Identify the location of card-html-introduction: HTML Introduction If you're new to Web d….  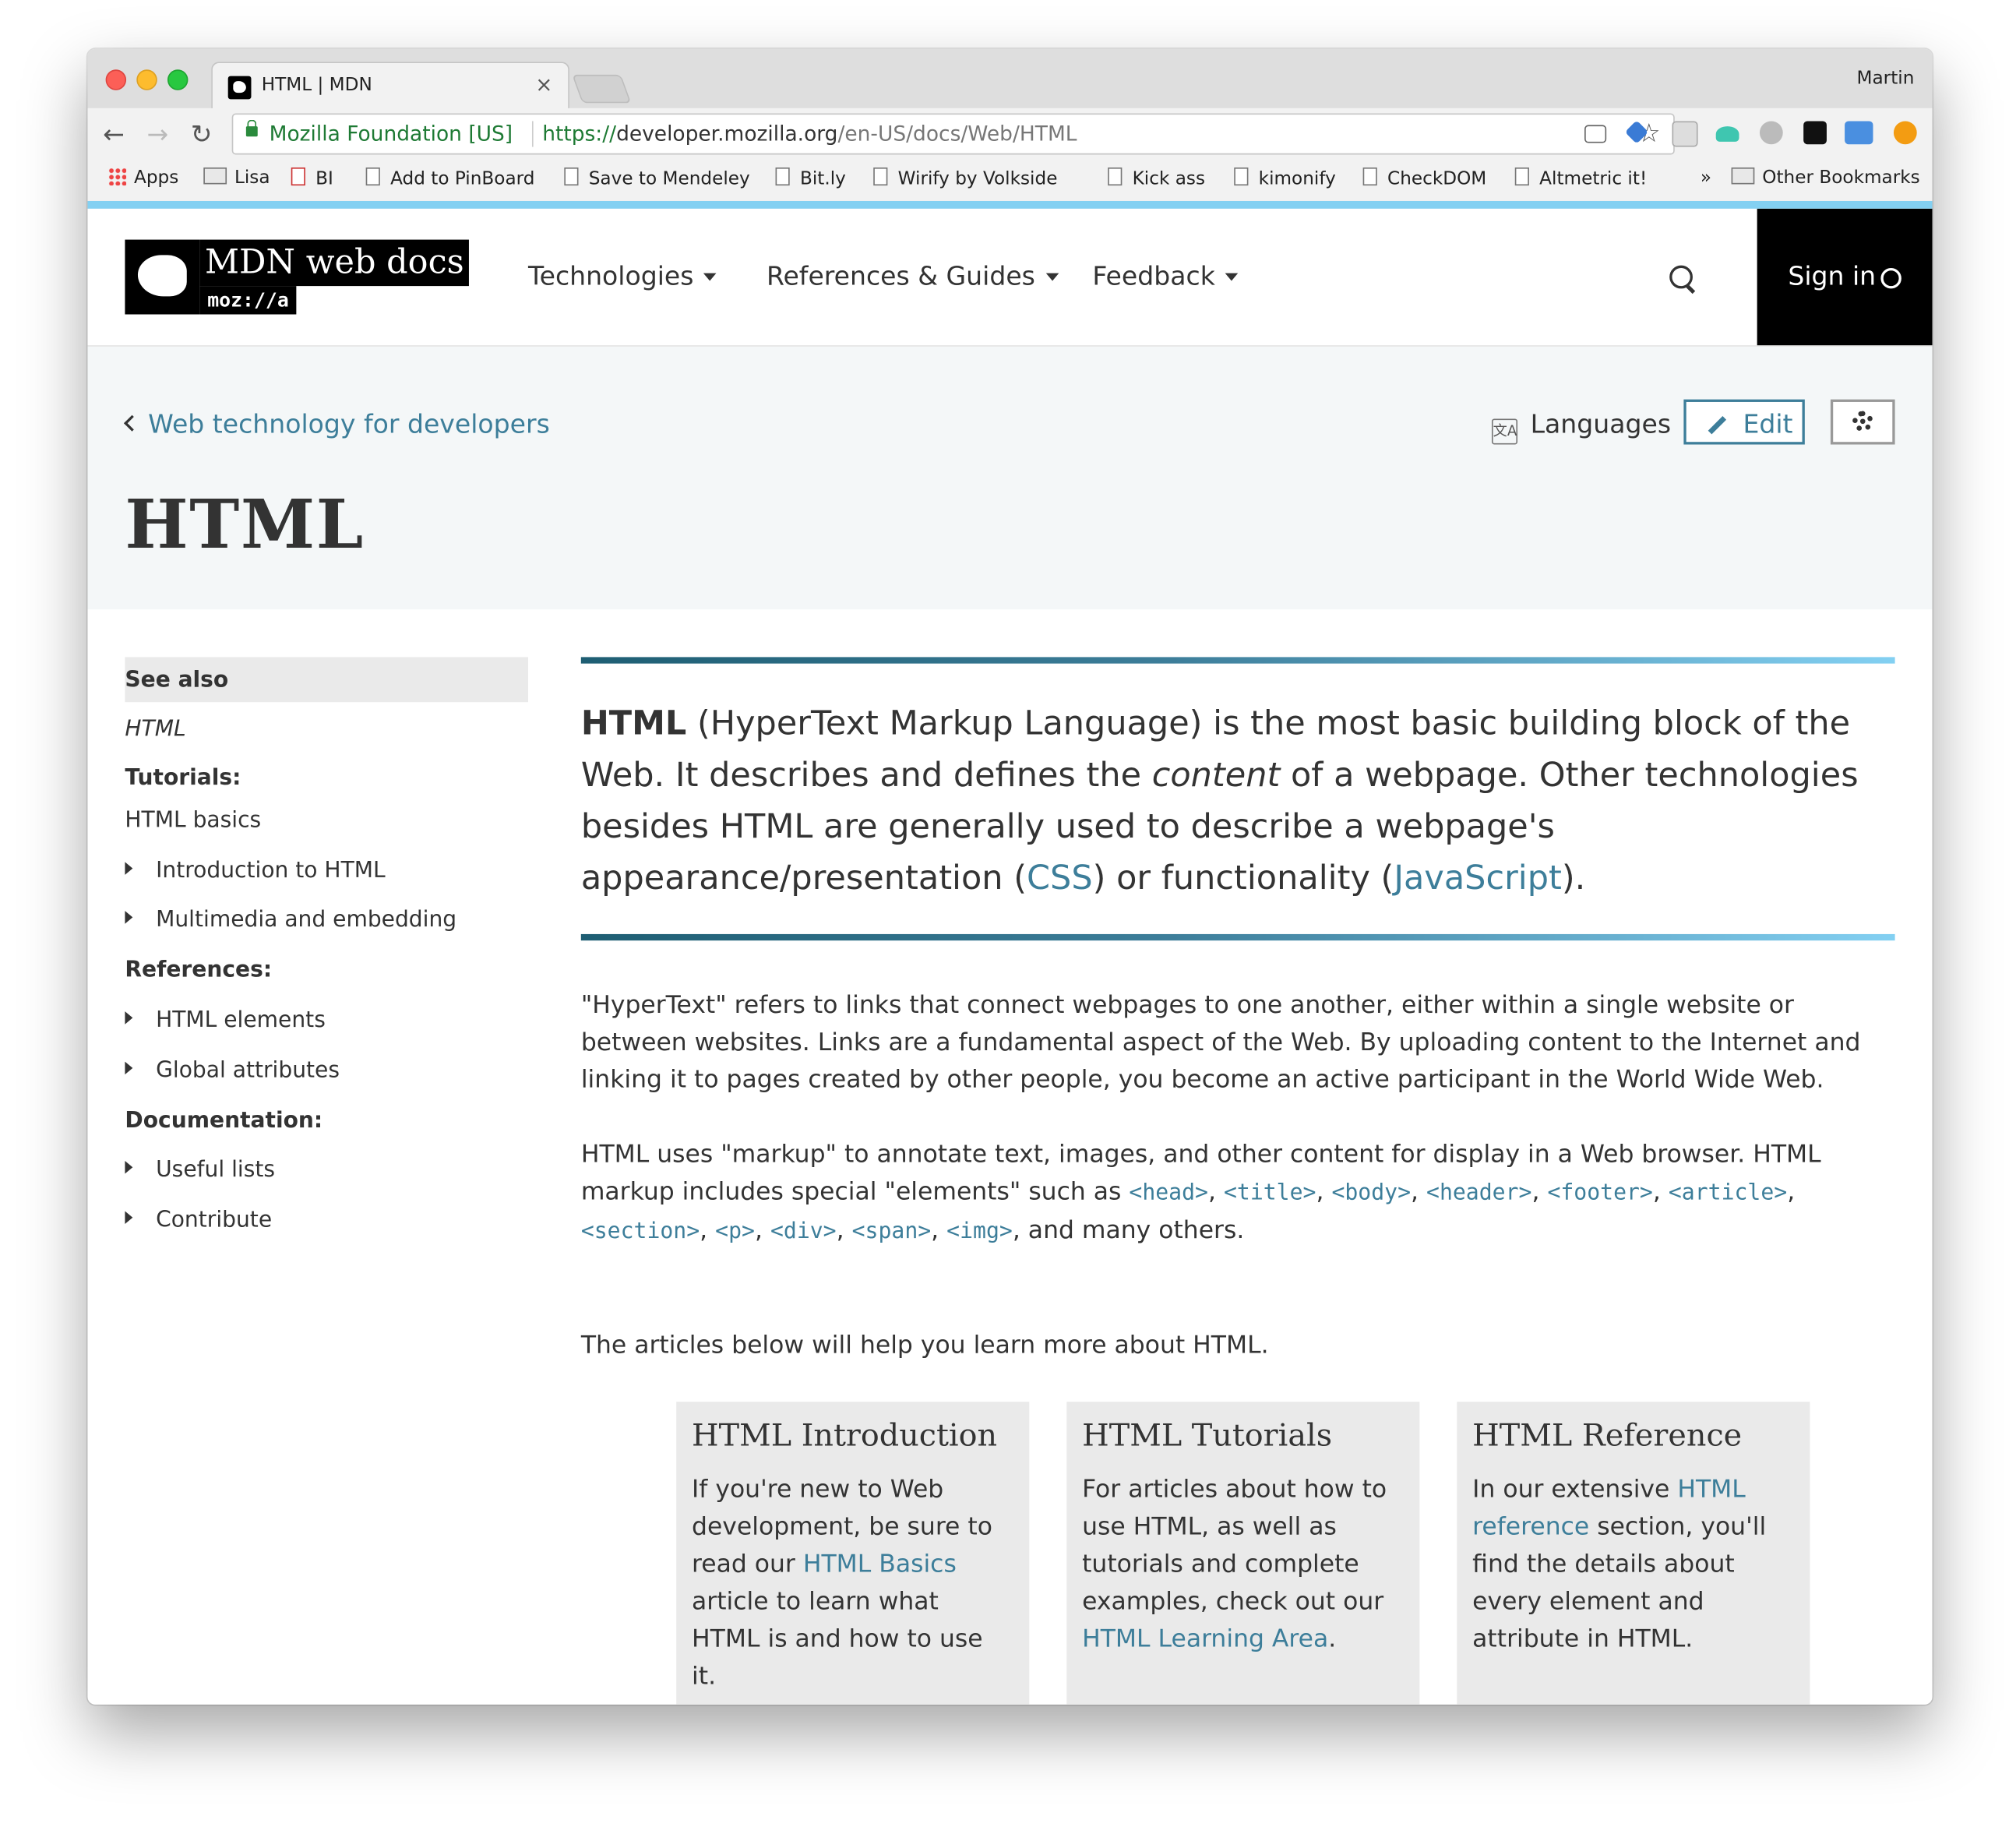
(853, 1553).